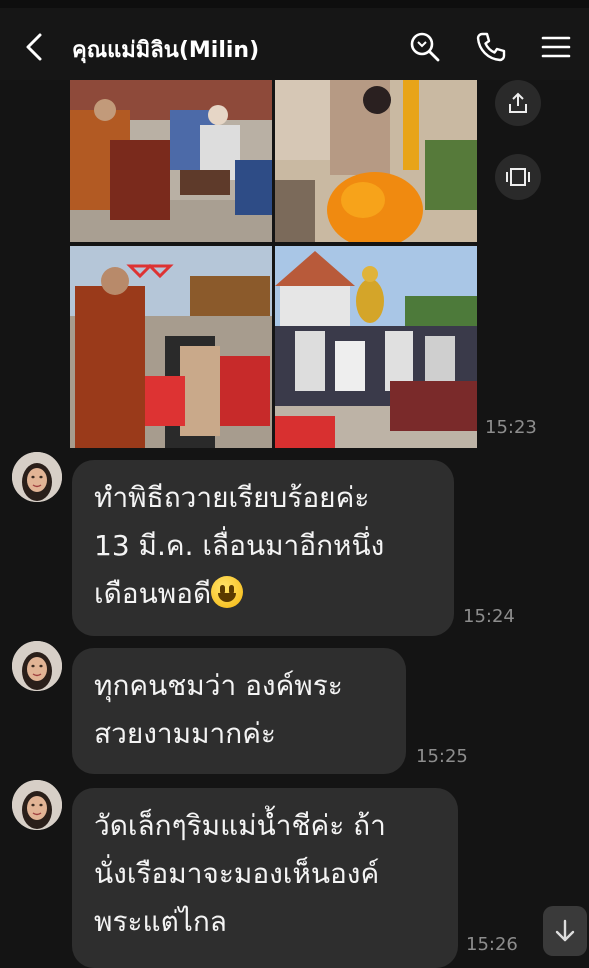 This screenshot has width=589, height=968. I want to click on arrow-down-icon, so click(565, 930).